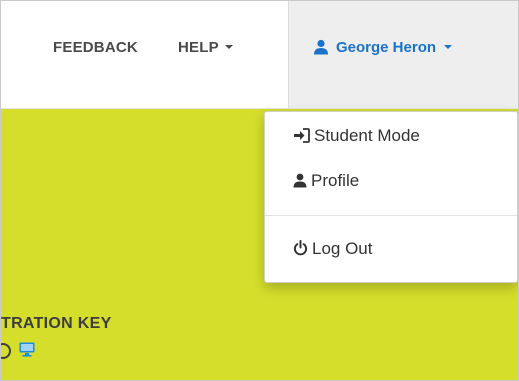 This screenshot has height=381, width=519. Describe the element at coordinates (386, 47) in the screenshot. I see `user-name: George Heron` at that location.